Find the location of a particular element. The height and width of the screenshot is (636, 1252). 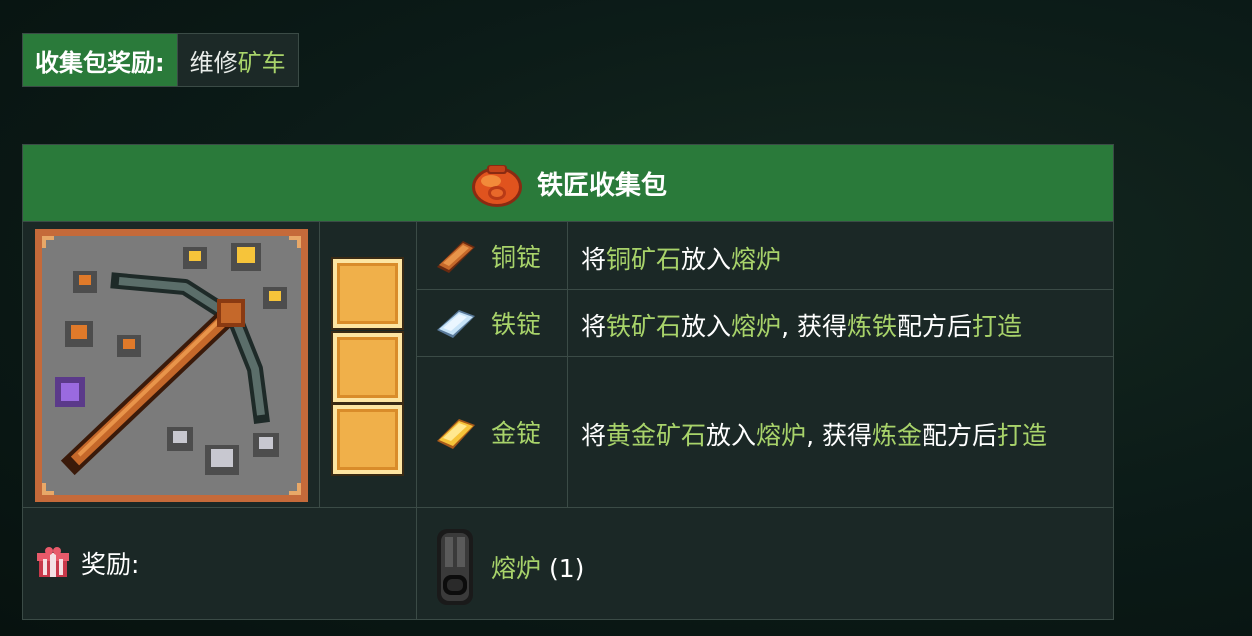

copper-bar-icon is located at coordinates (456, 257).